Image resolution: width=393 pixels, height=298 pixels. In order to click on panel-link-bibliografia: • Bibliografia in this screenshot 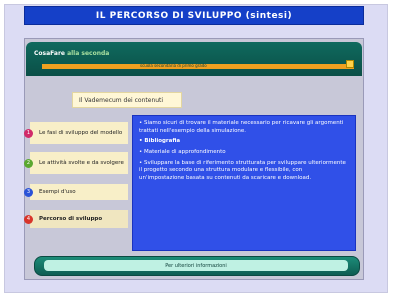, I will do `click(244, 142)`.